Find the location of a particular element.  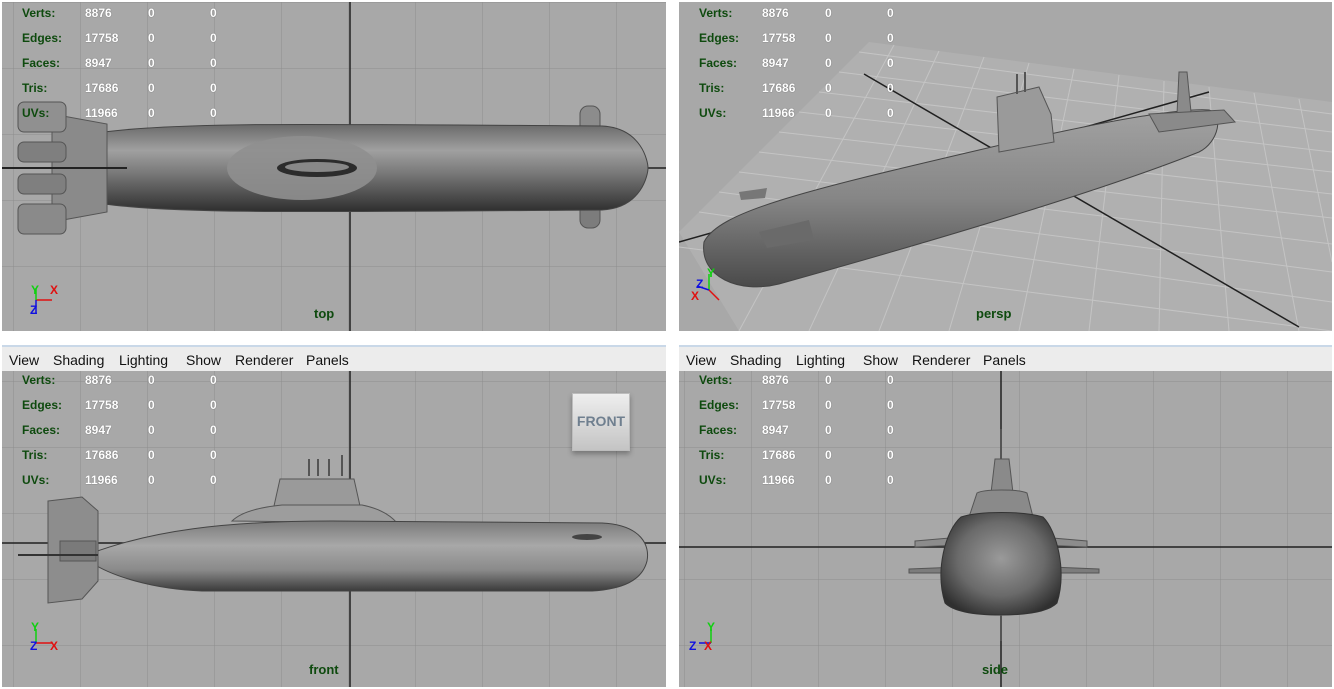

camera-label-side: side is located at coordinates (995, 669).